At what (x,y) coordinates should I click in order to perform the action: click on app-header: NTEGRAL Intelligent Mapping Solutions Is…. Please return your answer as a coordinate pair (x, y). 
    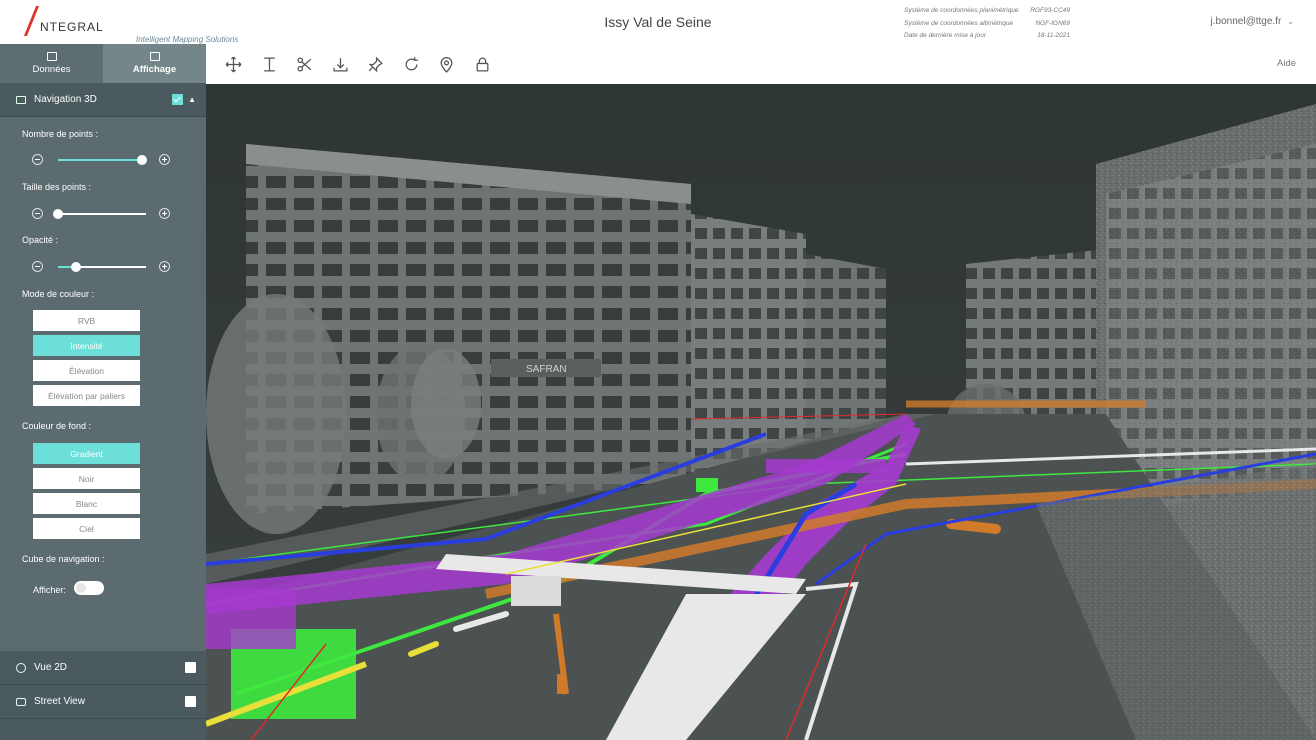
    Looking at the image, I should click on (658, 22).